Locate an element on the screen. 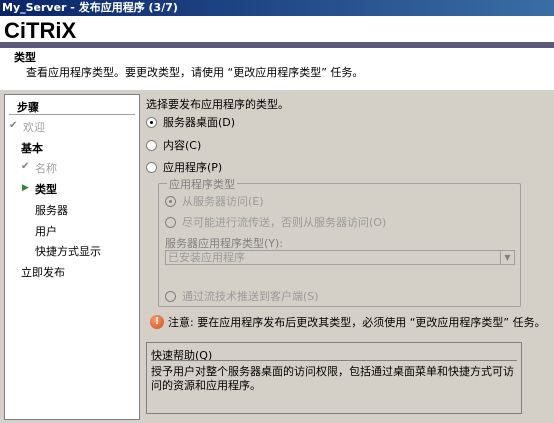 The width and height of the screenshot is (554, 423). note-text: 注意: 要在应用程序发布后更改其类型，必须使用 “更改应用程序类型” 任务。 is located at coordinates (357, 322).